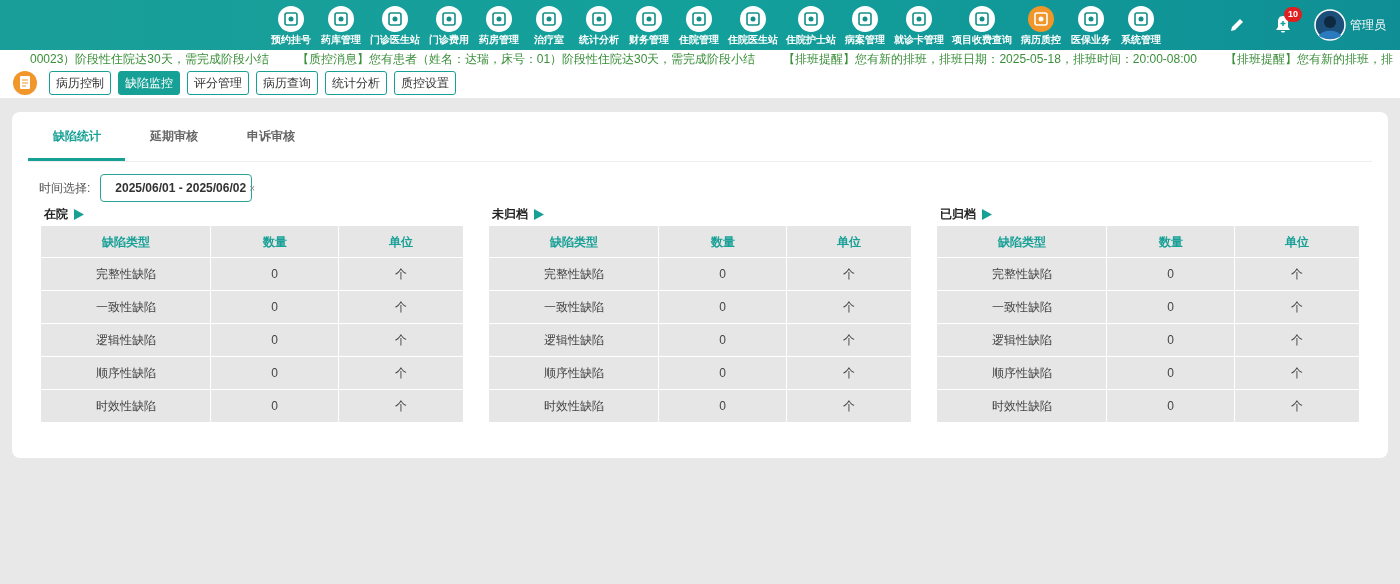  What do you see at coordinates (811, 25) in the screenshot?
I see `nav-item: 住院护士站` at bounding box center [811, 25].